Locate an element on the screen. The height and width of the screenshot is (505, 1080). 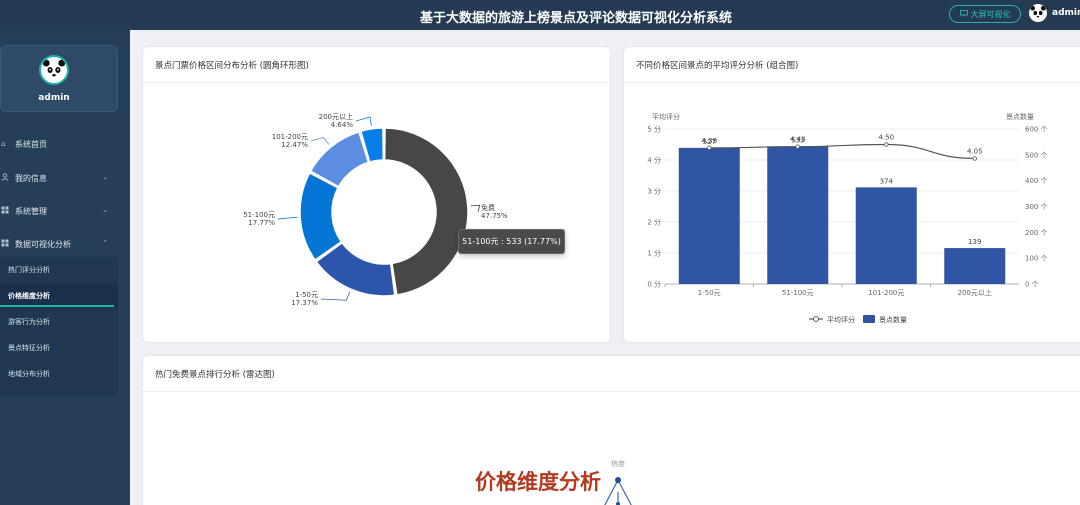
y-tick-left: 1 分 is located at coordinates (654, 253).